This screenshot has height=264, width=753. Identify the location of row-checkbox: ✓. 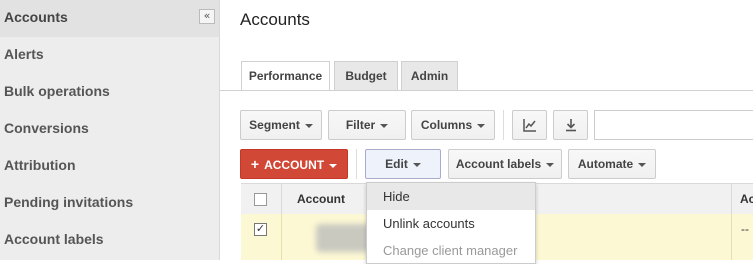
(260, 229).